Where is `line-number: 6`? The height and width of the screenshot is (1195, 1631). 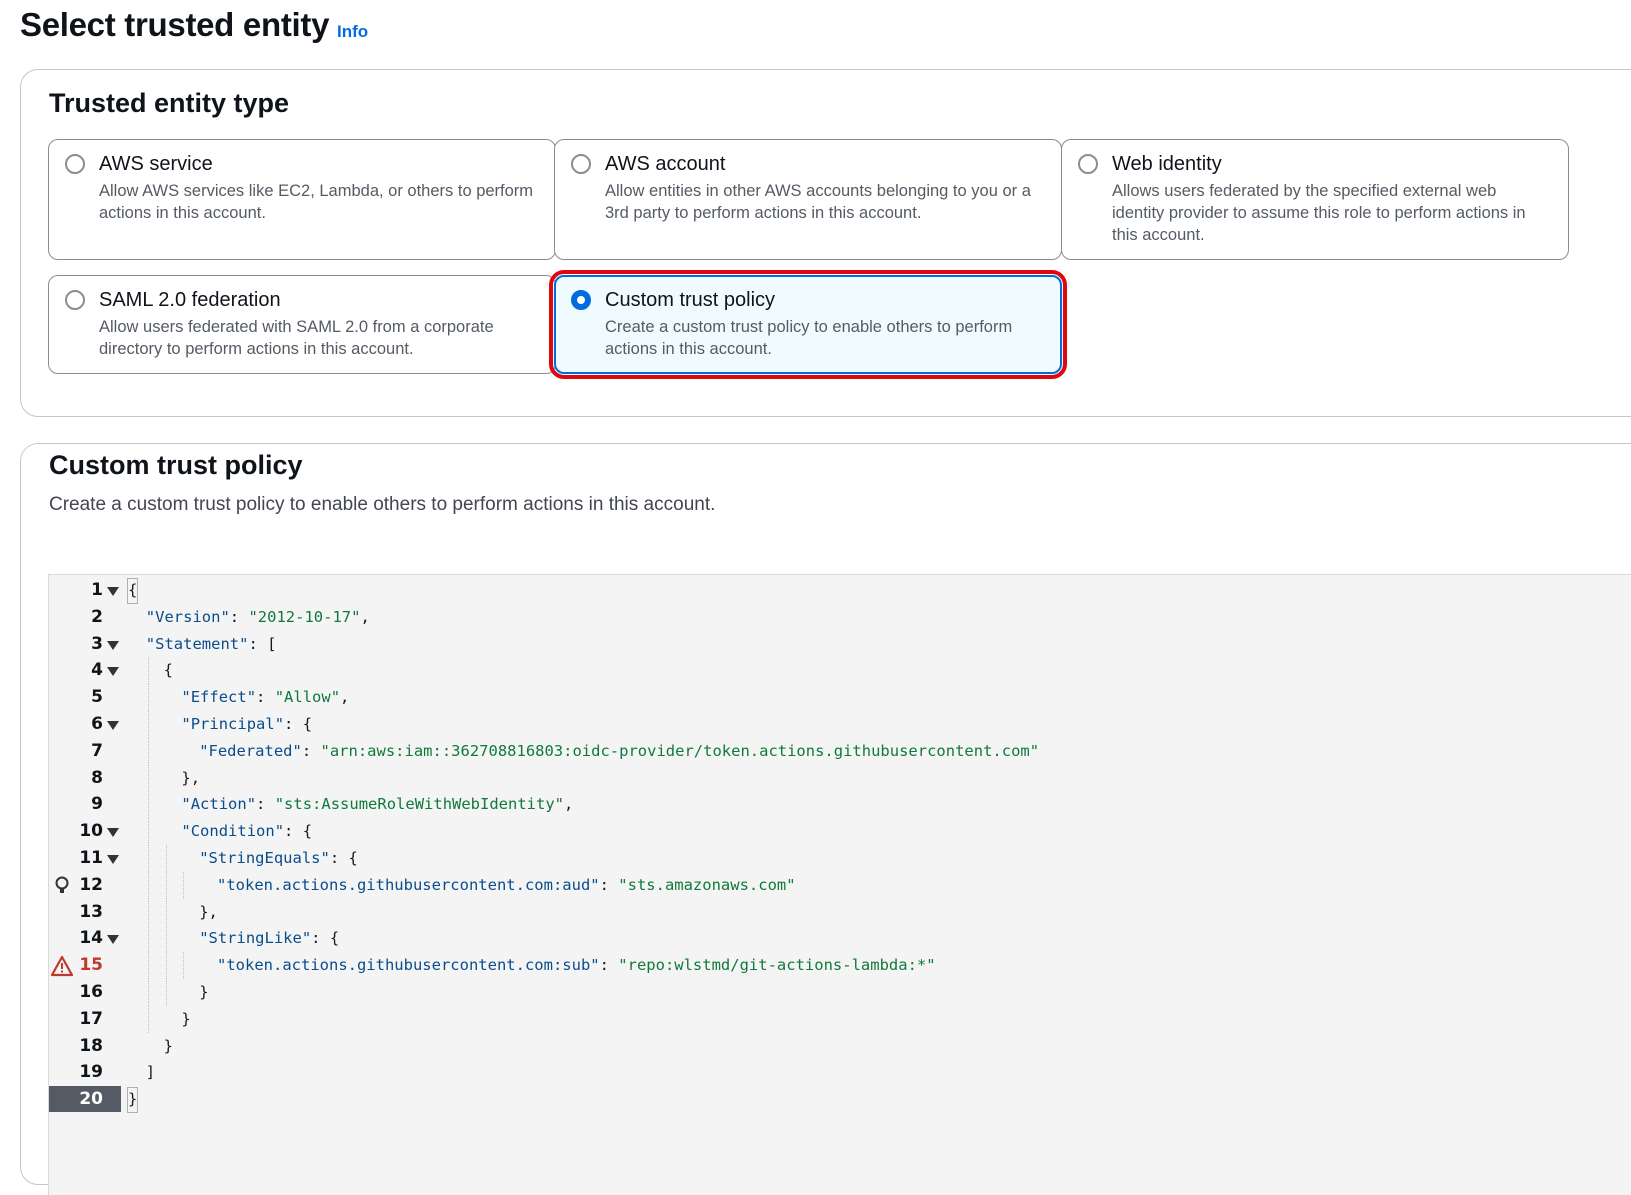
line-number: 6 is located at coordinates (97, 724).